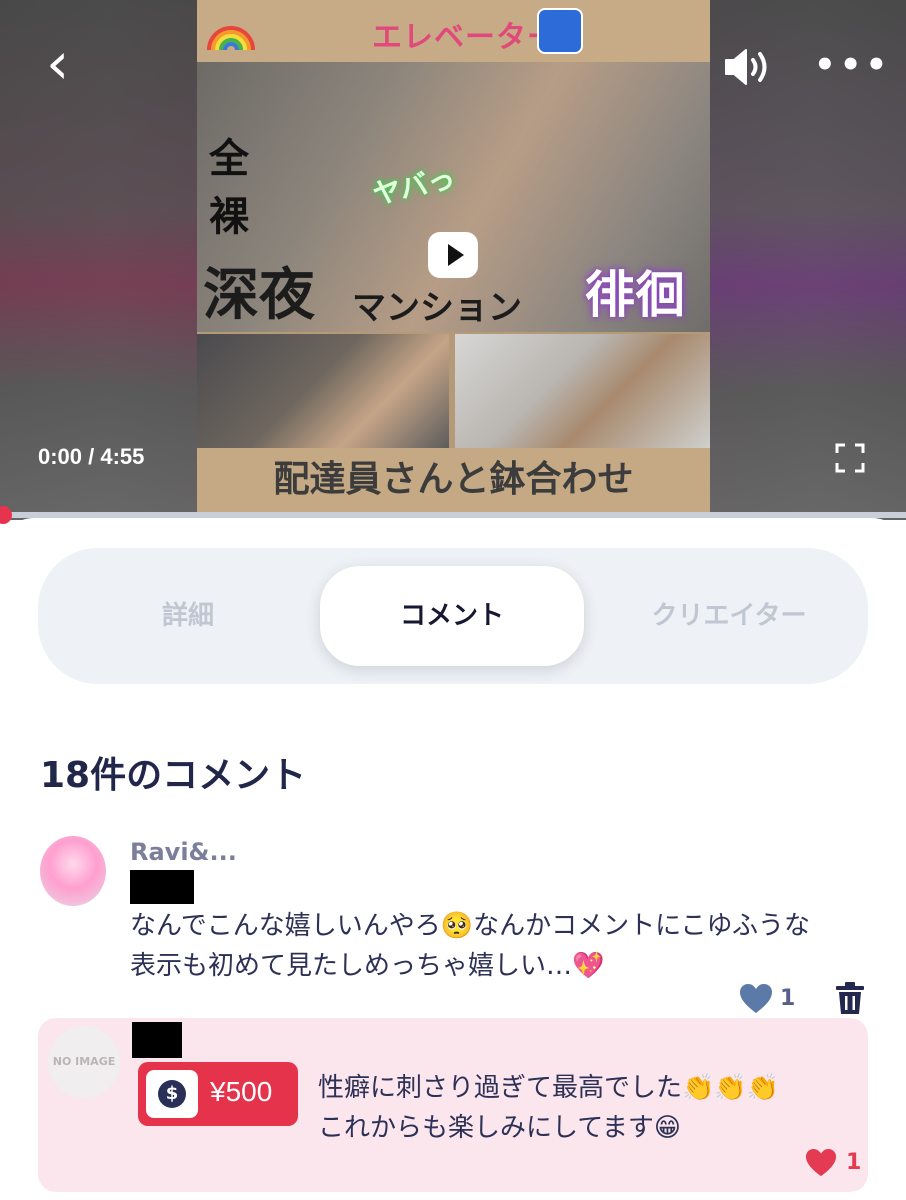 Image resolution: width=906 pixels, height=1200 pixels. What do you see at coordinates (91, 456) in the screenshot?
I see `video-time: 0:00 / 4:55` at bounding box center [91, 456].